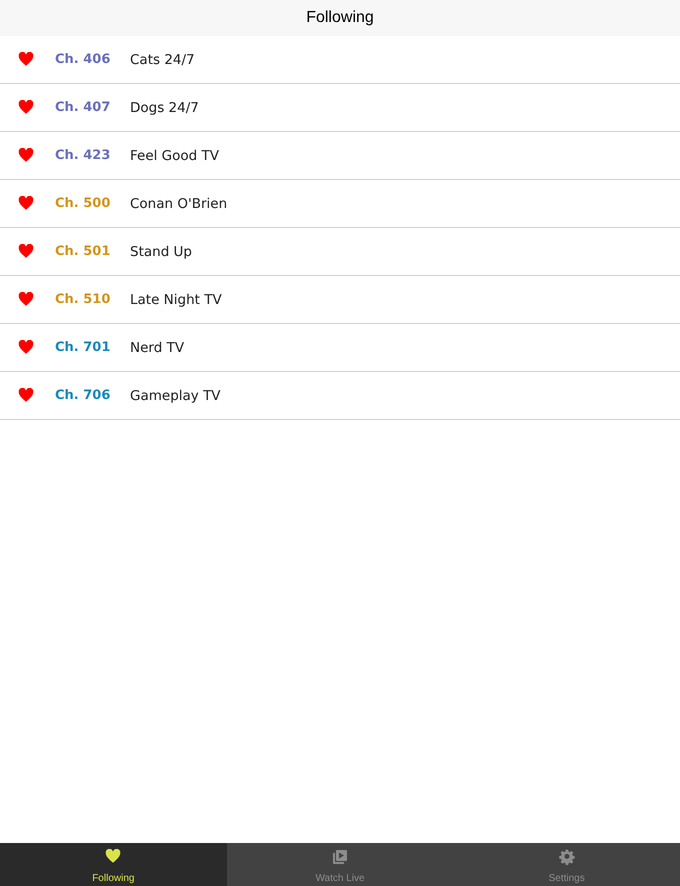 This screenshot has width=680, height=886. Describe the element at coordinates (340, 204) in the screenshot. I see `channel-row: Ch. 500 Conan O'Brien` at that location.